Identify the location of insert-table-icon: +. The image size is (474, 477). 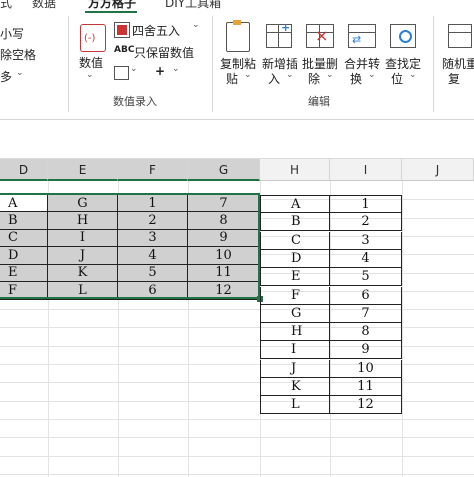
(279, 34).